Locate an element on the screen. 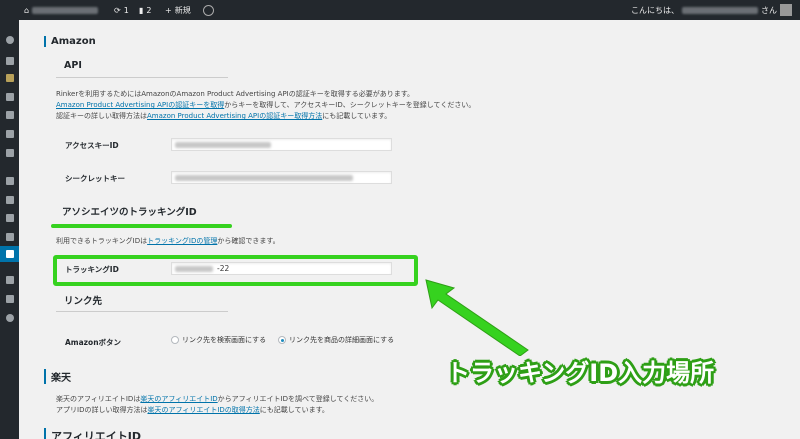  tools-icon is located at coordinates (9, 236).